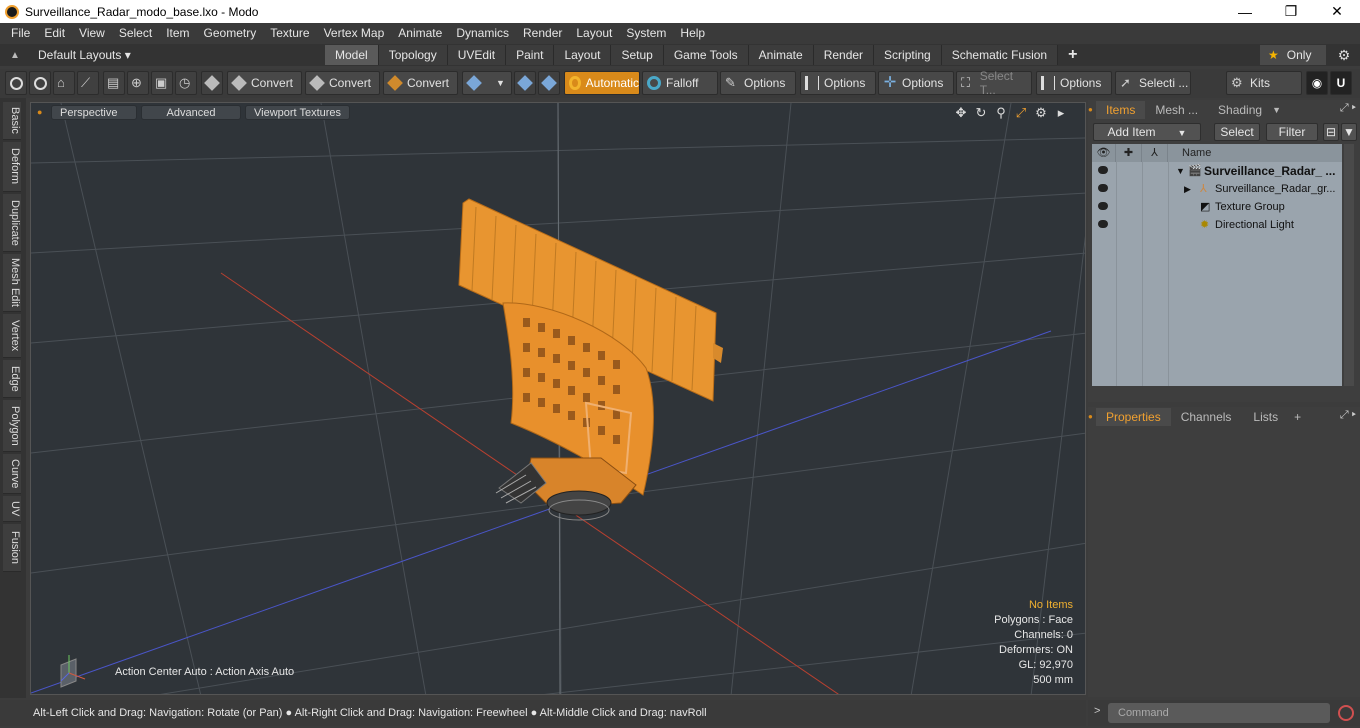  What do you see at coordinates (138, 83) in the screenshot?
I see `pivot-button: ⊕` at bounding box center [138, 83].